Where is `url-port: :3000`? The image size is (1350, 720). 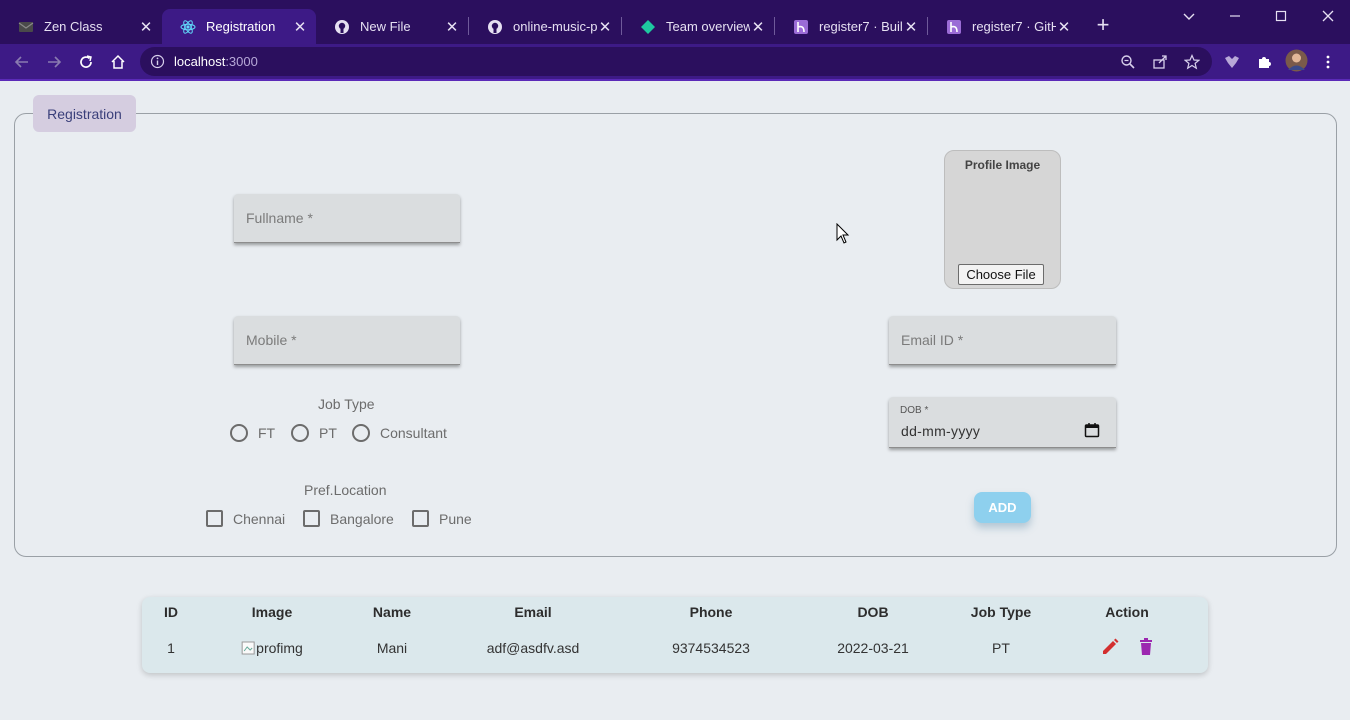
url-port: :3000 is located at coordinates (241, 61).